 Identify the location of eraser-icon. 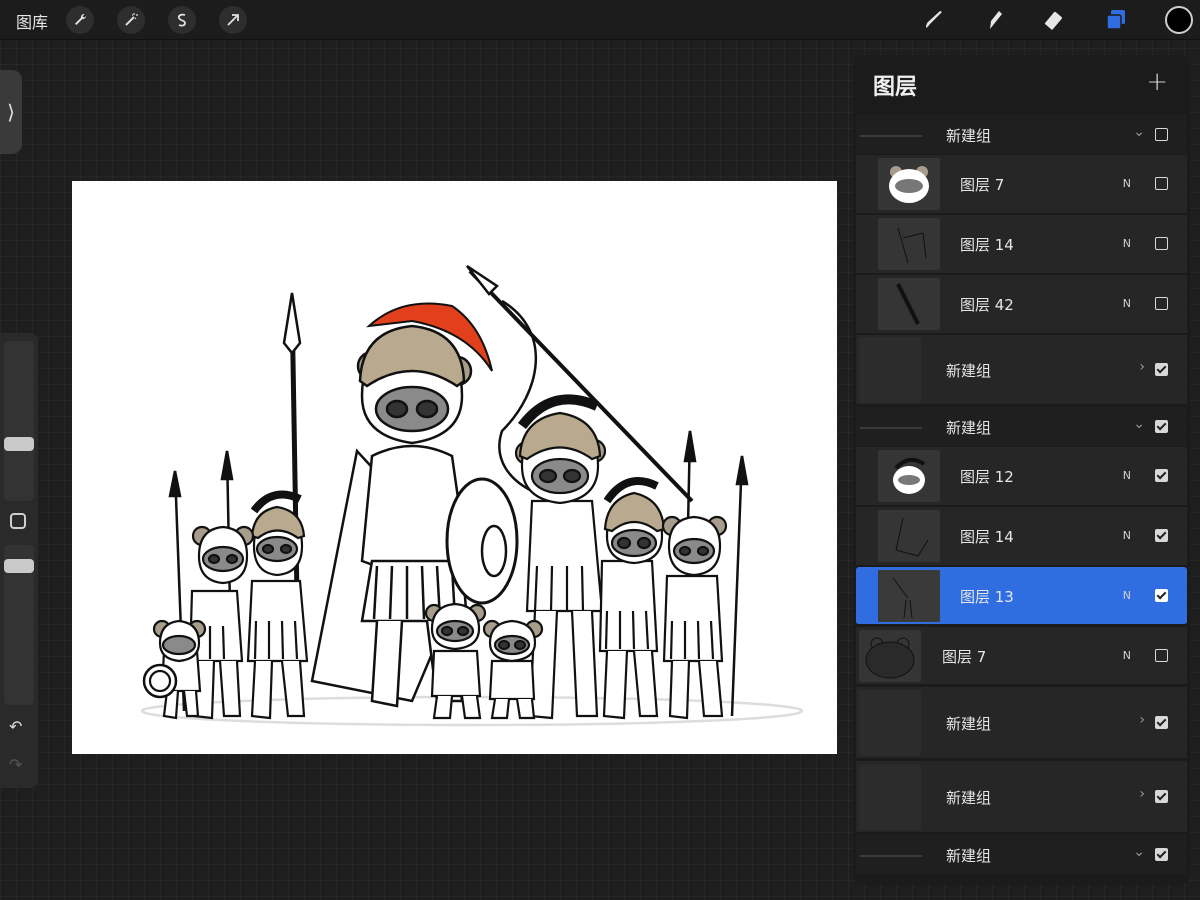
(1055, 20).